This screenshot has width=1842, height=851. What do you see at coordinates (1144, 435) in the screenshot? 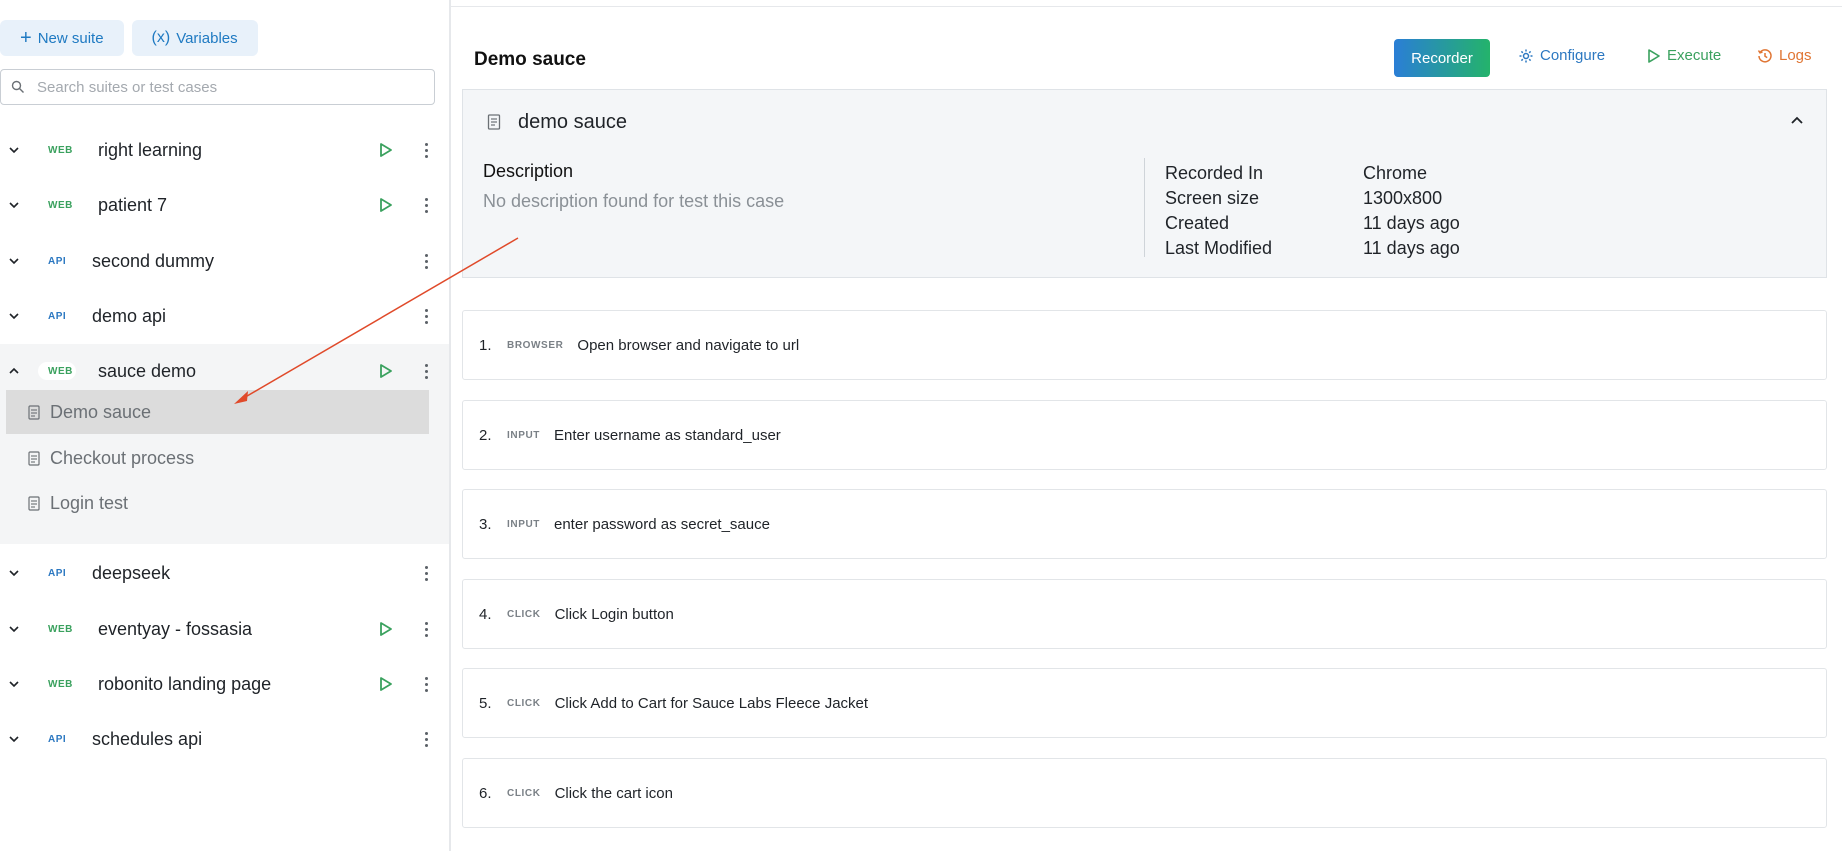
I see `test-step: 2. INPUT Enter username as standard_user` at bounding box center [1144, 435].